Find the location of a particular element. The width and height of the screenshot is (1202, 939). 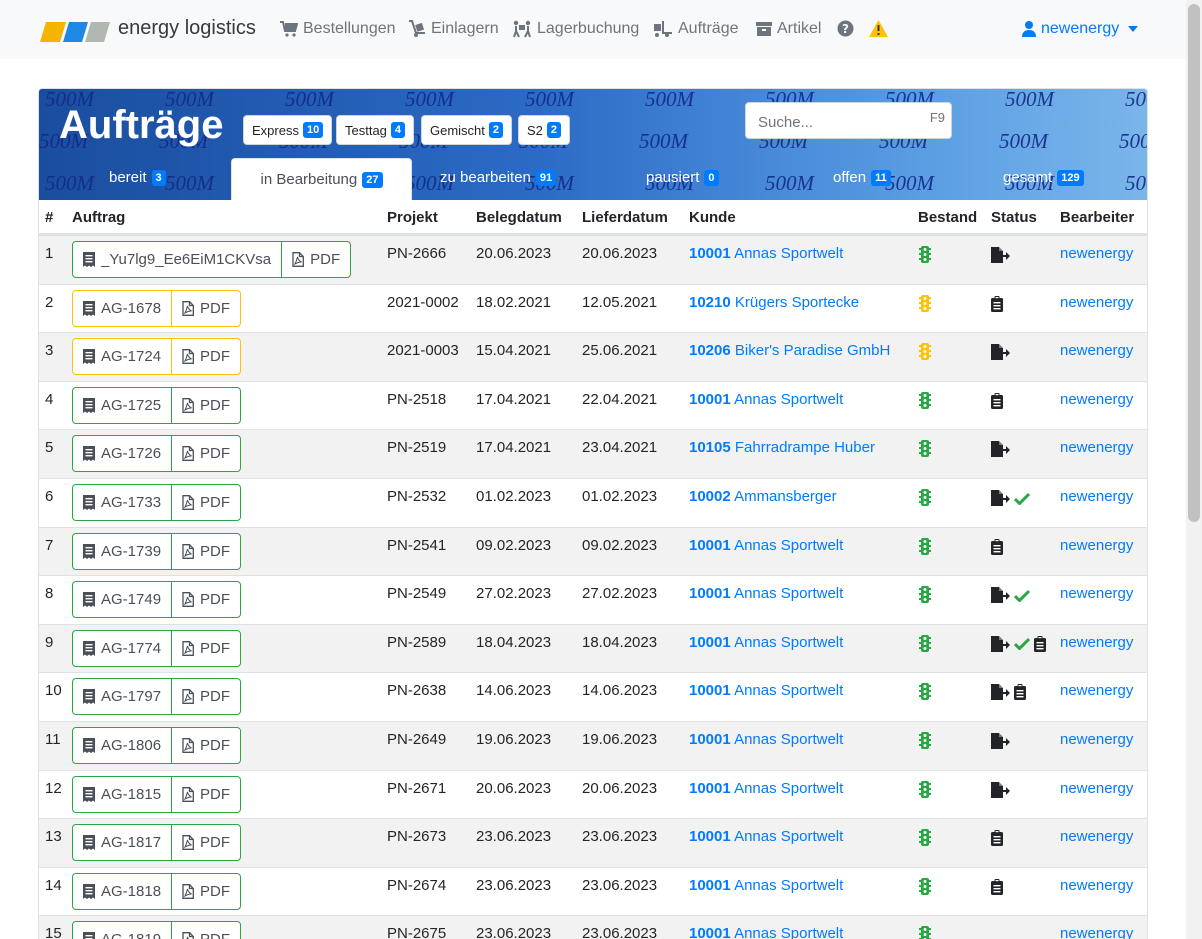

filter-express-button: Express 10 is located at coordinates (288, 130).